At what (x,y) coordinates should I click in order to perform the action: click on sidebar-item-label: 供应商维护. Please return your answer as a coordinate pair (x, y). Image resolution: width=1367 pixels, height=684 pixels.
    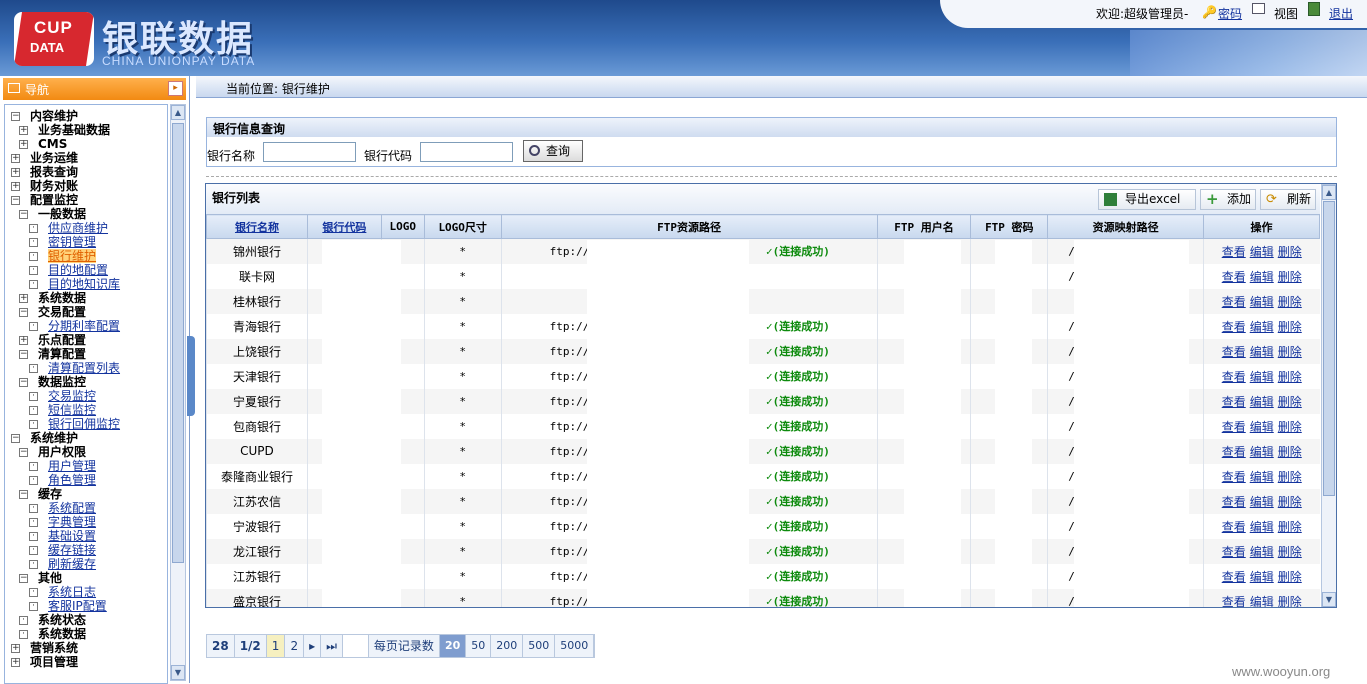
    Looking at the image, I should click on (78, 228).